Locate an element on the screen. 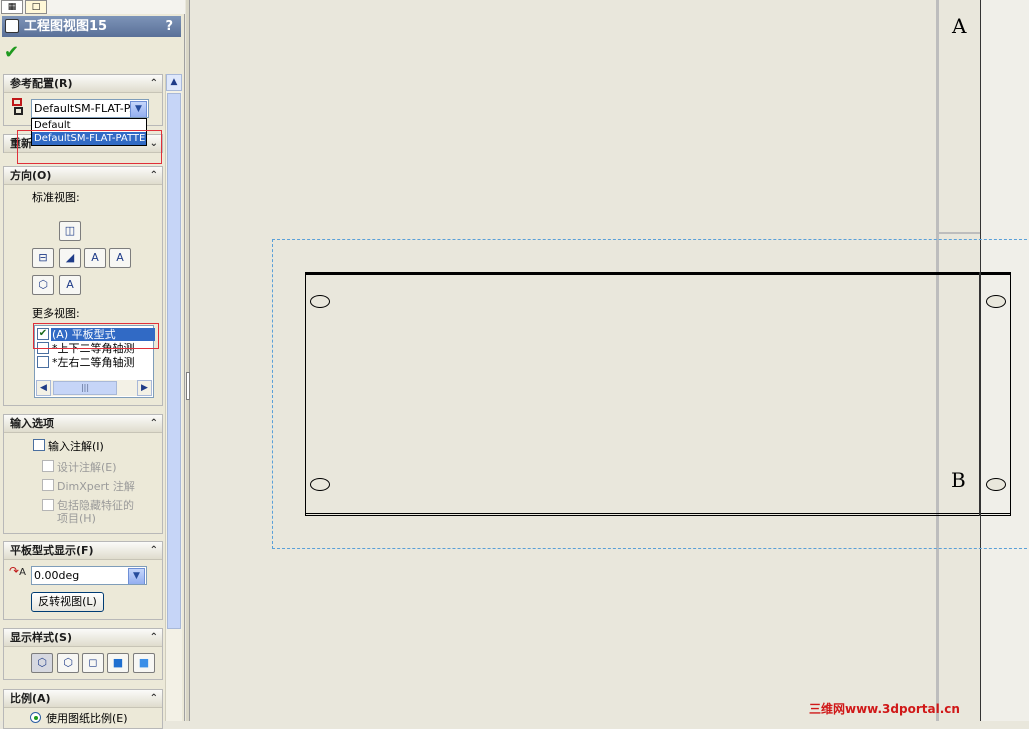 The image size is (1029, 729). drawing-view-icon is located at coordinates (12, 26).